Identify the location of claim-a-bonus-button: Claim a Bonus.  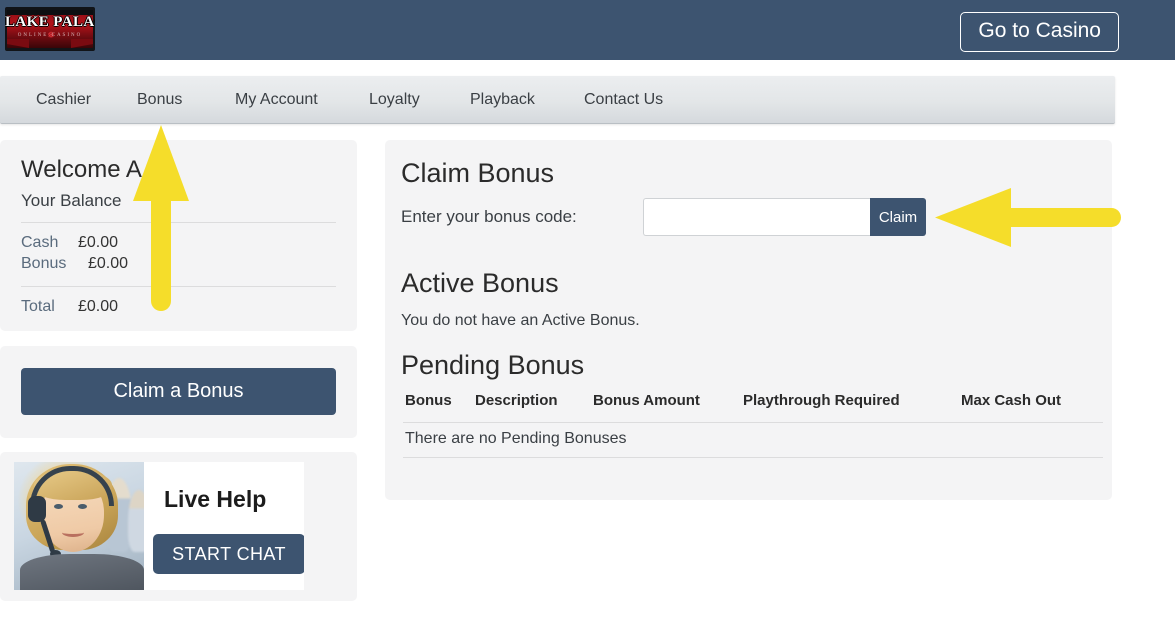
(178, 391).